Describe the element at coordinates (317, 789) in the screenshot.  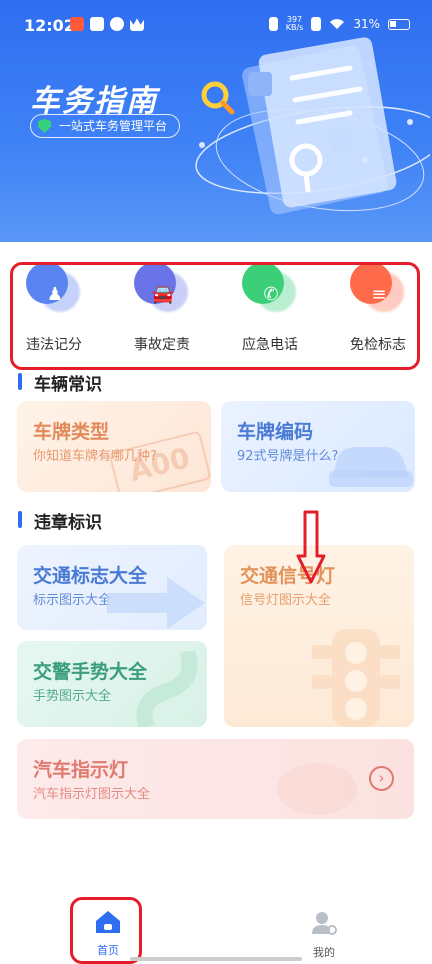
I see `engine-deco-icon` at that location.